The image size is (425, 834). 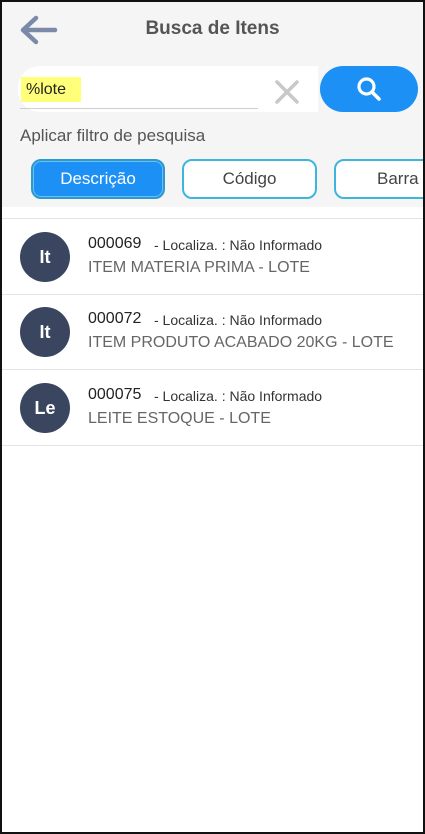 What do you see at coordinates (139, 108) in the screenshot?
I see `search-underline` at bounding box center [139, 108].